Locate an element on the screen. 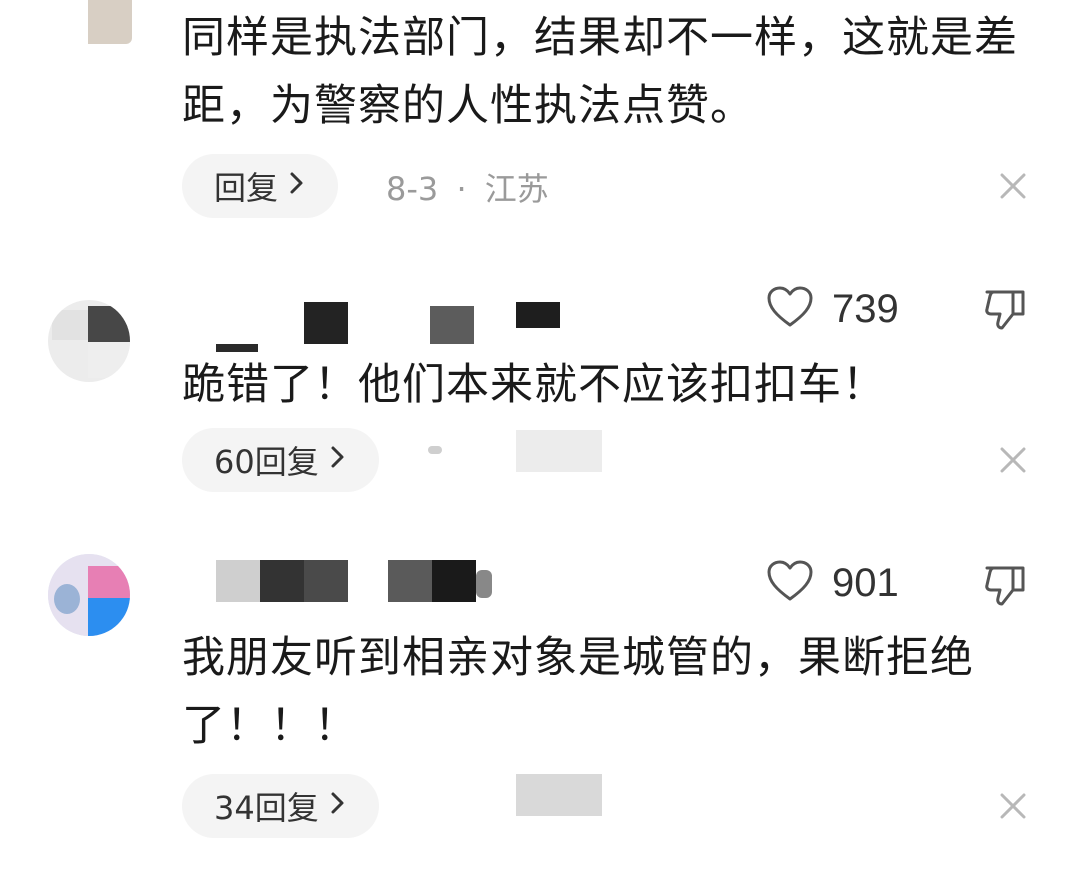 The height and width of the screenshot is (875, 1080). like-count: 901 is located at coordinates (865, 582).